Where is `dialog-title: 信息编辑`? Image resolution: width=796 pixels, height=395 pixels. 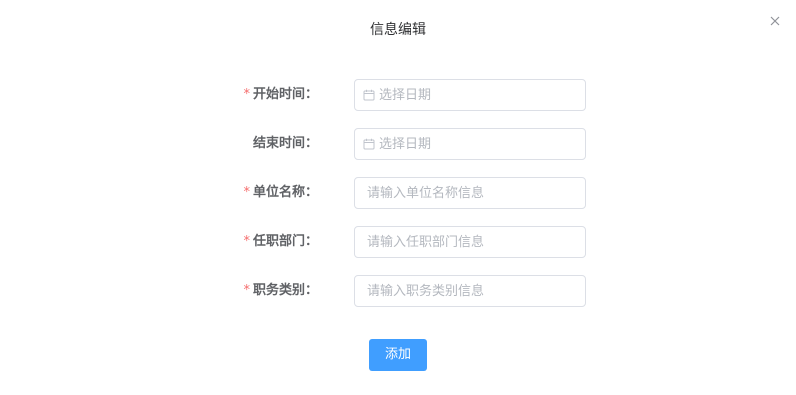 dialog-title: 信息编辑 is located at coordinates (398, 30).